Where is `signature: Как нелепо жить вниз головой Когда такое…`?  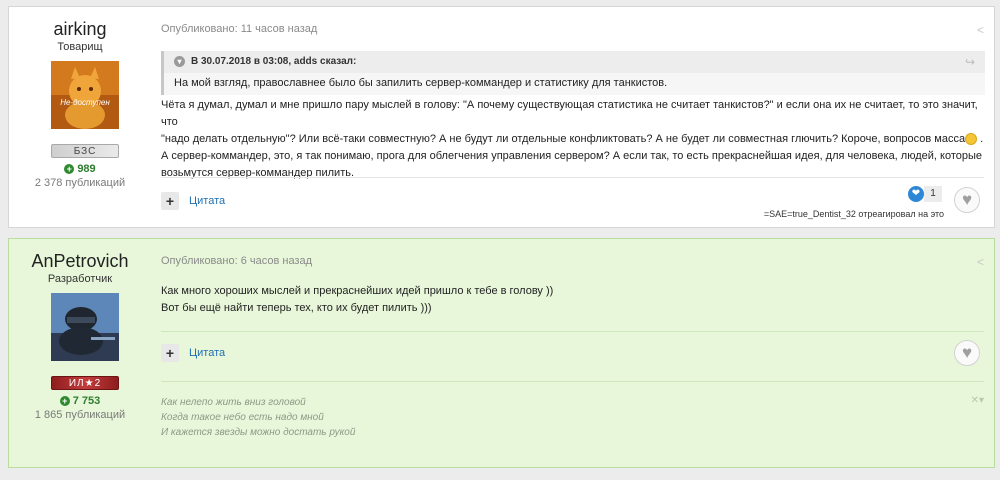 signature: Как нелепо жить вниз головой Когда такое… is located at coordinates (258, 417).